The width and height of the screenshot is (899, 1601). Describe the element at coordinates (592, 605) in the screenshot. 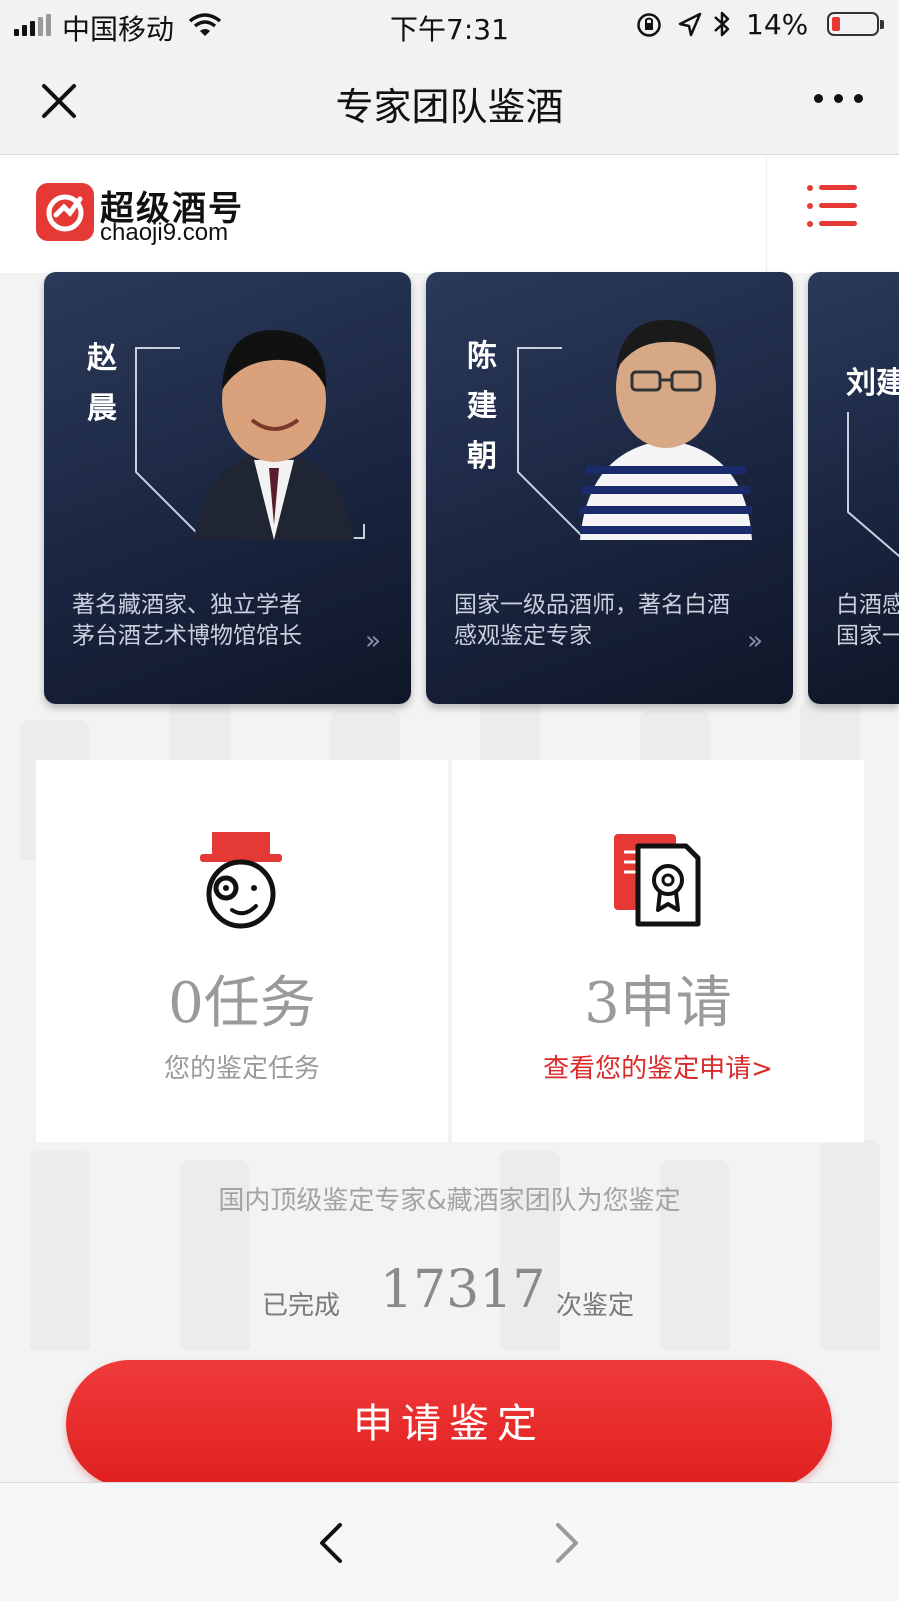

I see `expert-desc-line: 国家一级品酒师，著名白酒` at that location.